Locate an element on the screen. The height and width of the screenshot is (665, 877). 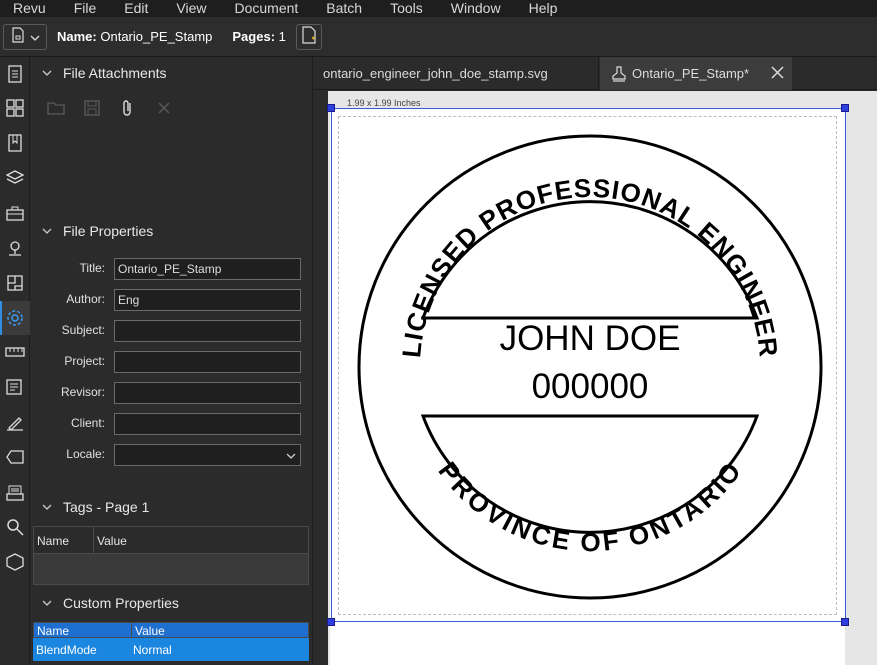
menu-tools: Tools is located at coordinates (406, 8).